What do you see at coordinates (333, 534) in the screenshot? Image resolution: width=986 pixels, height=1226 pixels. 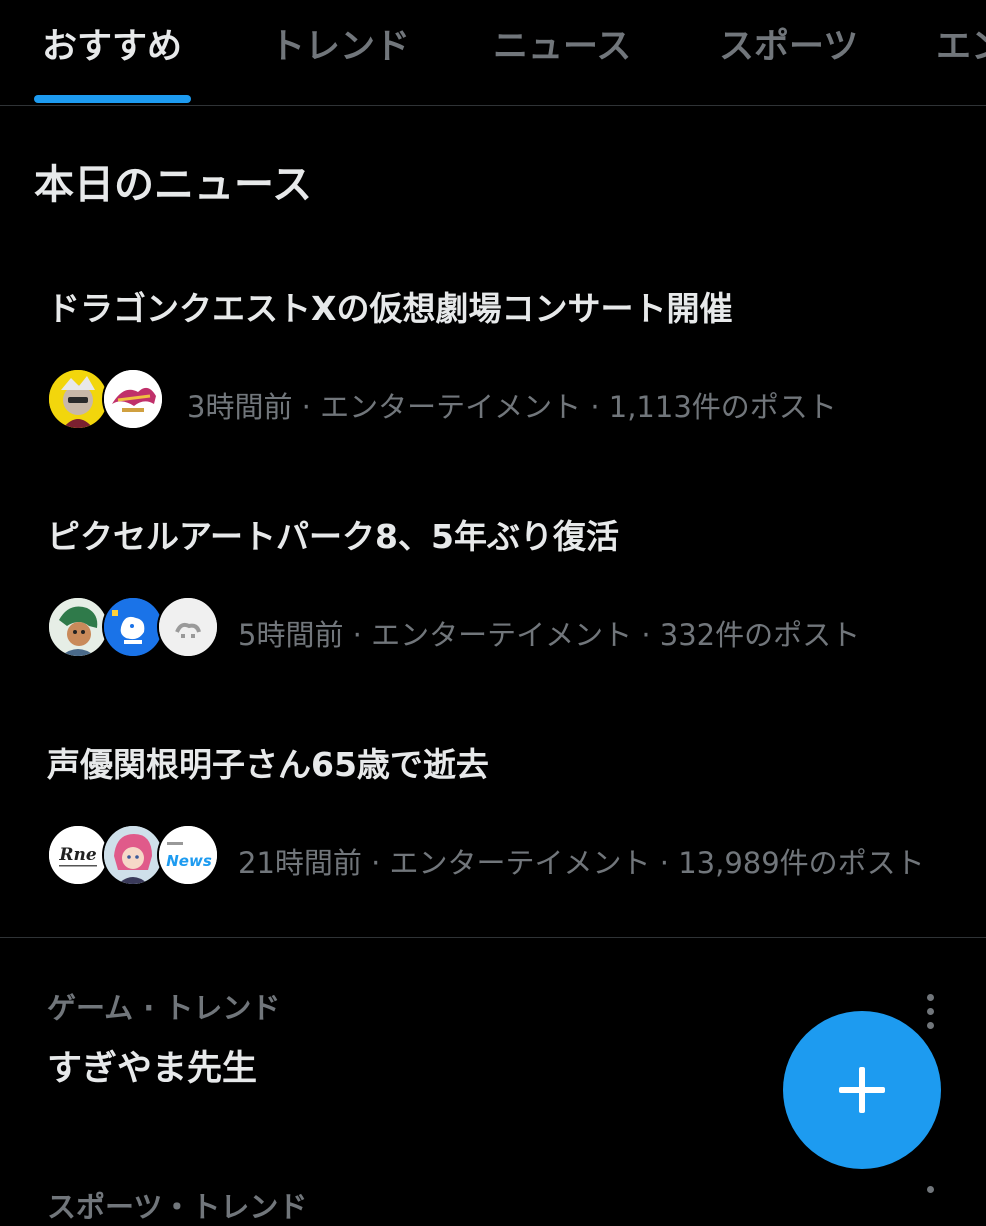 I see `news-headline: ピクセルアートパーク8、5年ぶり復活` at bounding box center [333, 534].